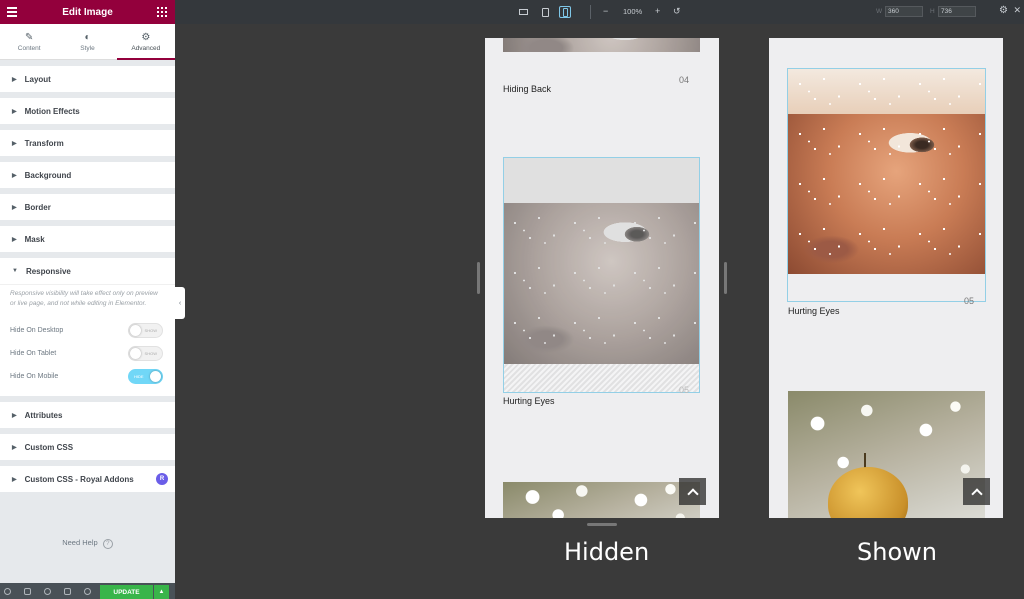 This screenshot has height=599, width=1024. What do you see at coordinates (145, 376) in the screenshot?
I see `hide-on-mobile-switch: HIDE` at bounding box center [145, 376].